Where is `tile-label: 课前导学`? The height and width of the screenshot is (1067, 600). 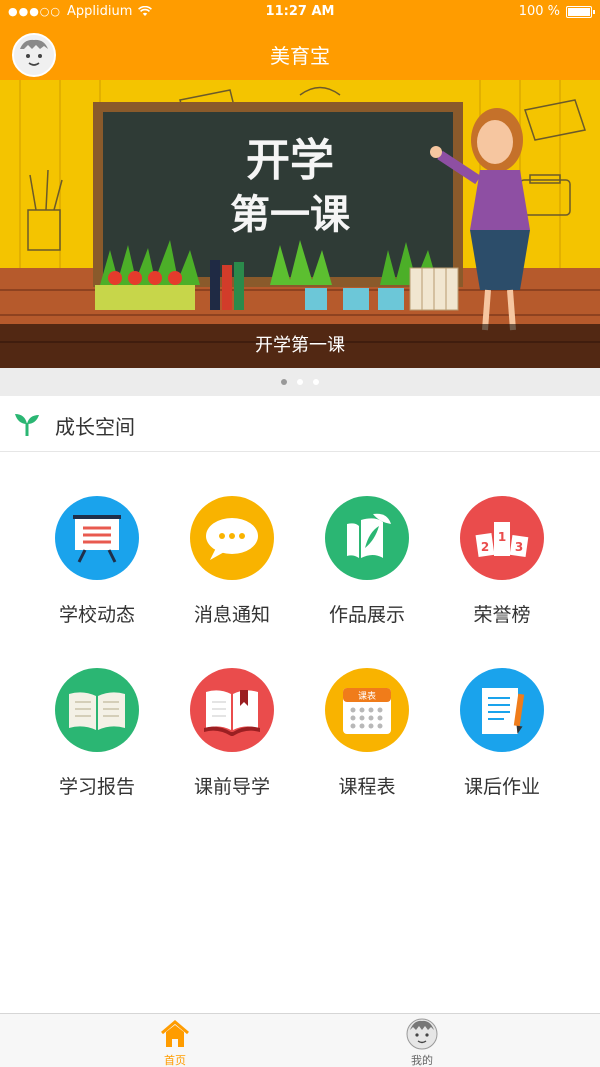 tile-label: 课前导学 is located at coordinates (231, 787).